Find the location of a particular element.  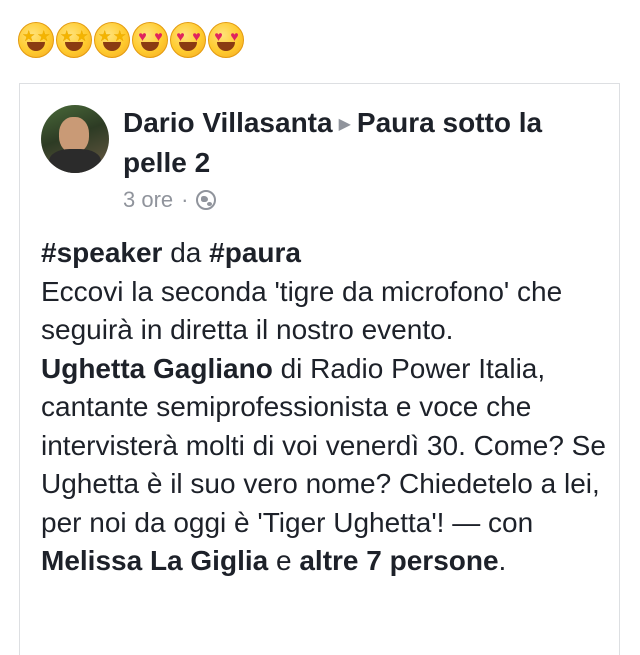

author-name-link: Dario Villasanta is located at coordinates (228, 122).